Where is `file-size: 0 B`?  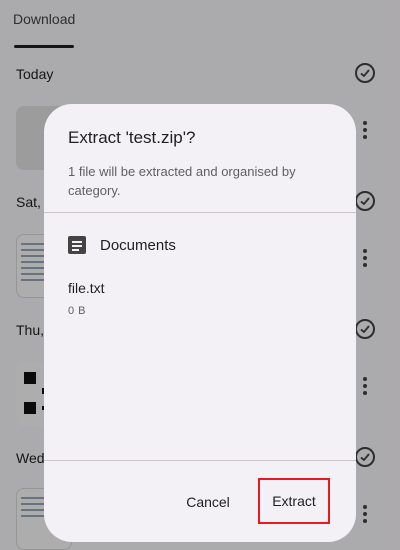
file-size: 0 B is located at coordinates (77, 311).